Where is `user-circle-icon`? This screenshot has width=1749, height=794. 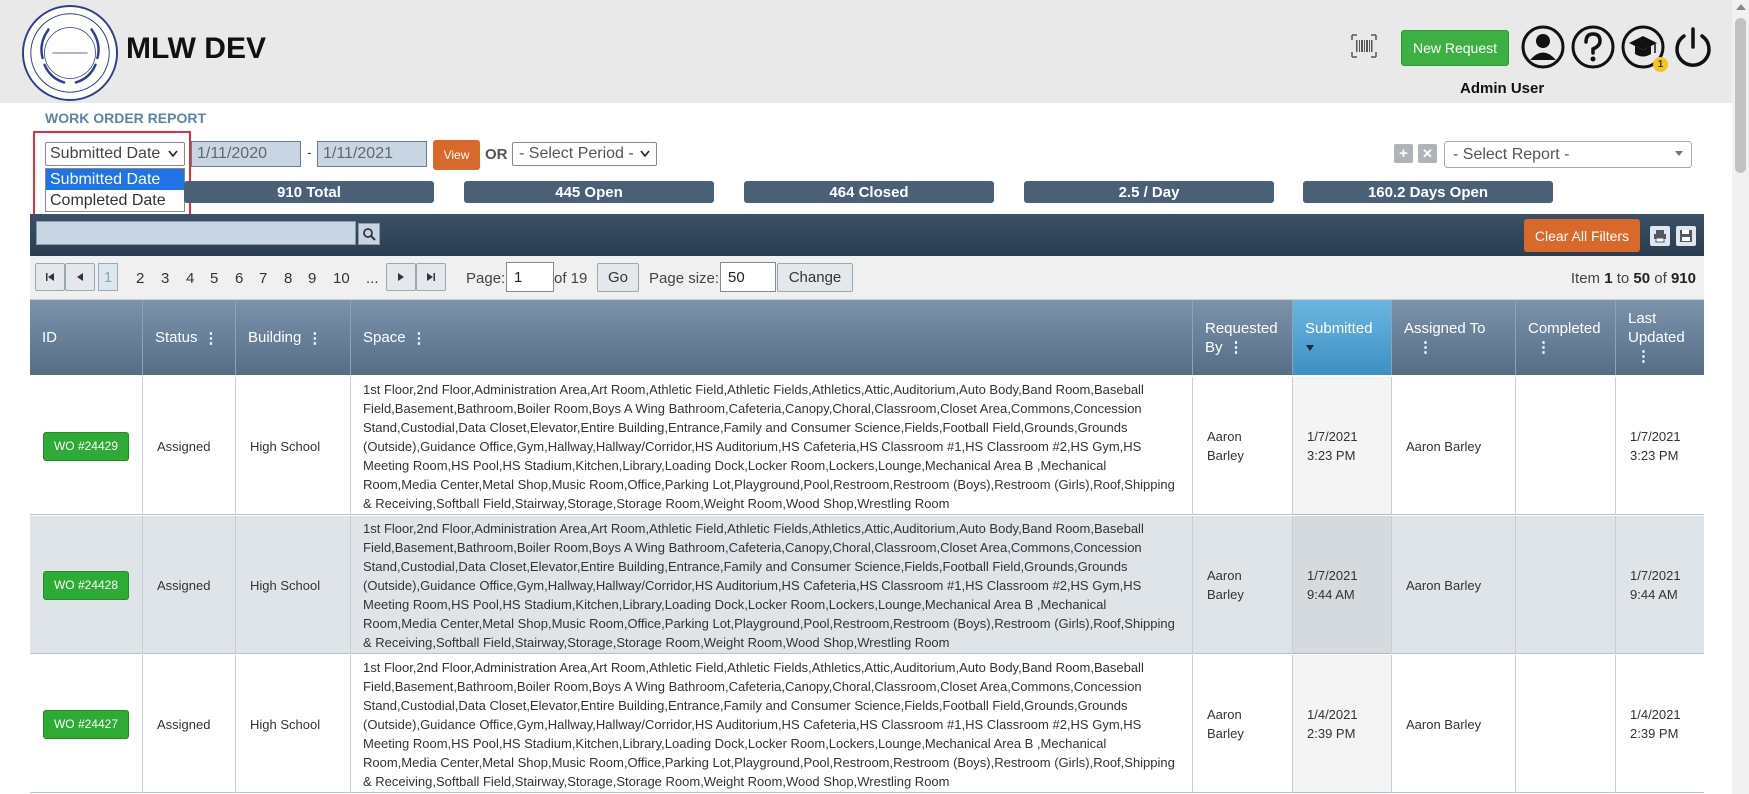 user-circle-icon is located at coordinates (1543, 47).